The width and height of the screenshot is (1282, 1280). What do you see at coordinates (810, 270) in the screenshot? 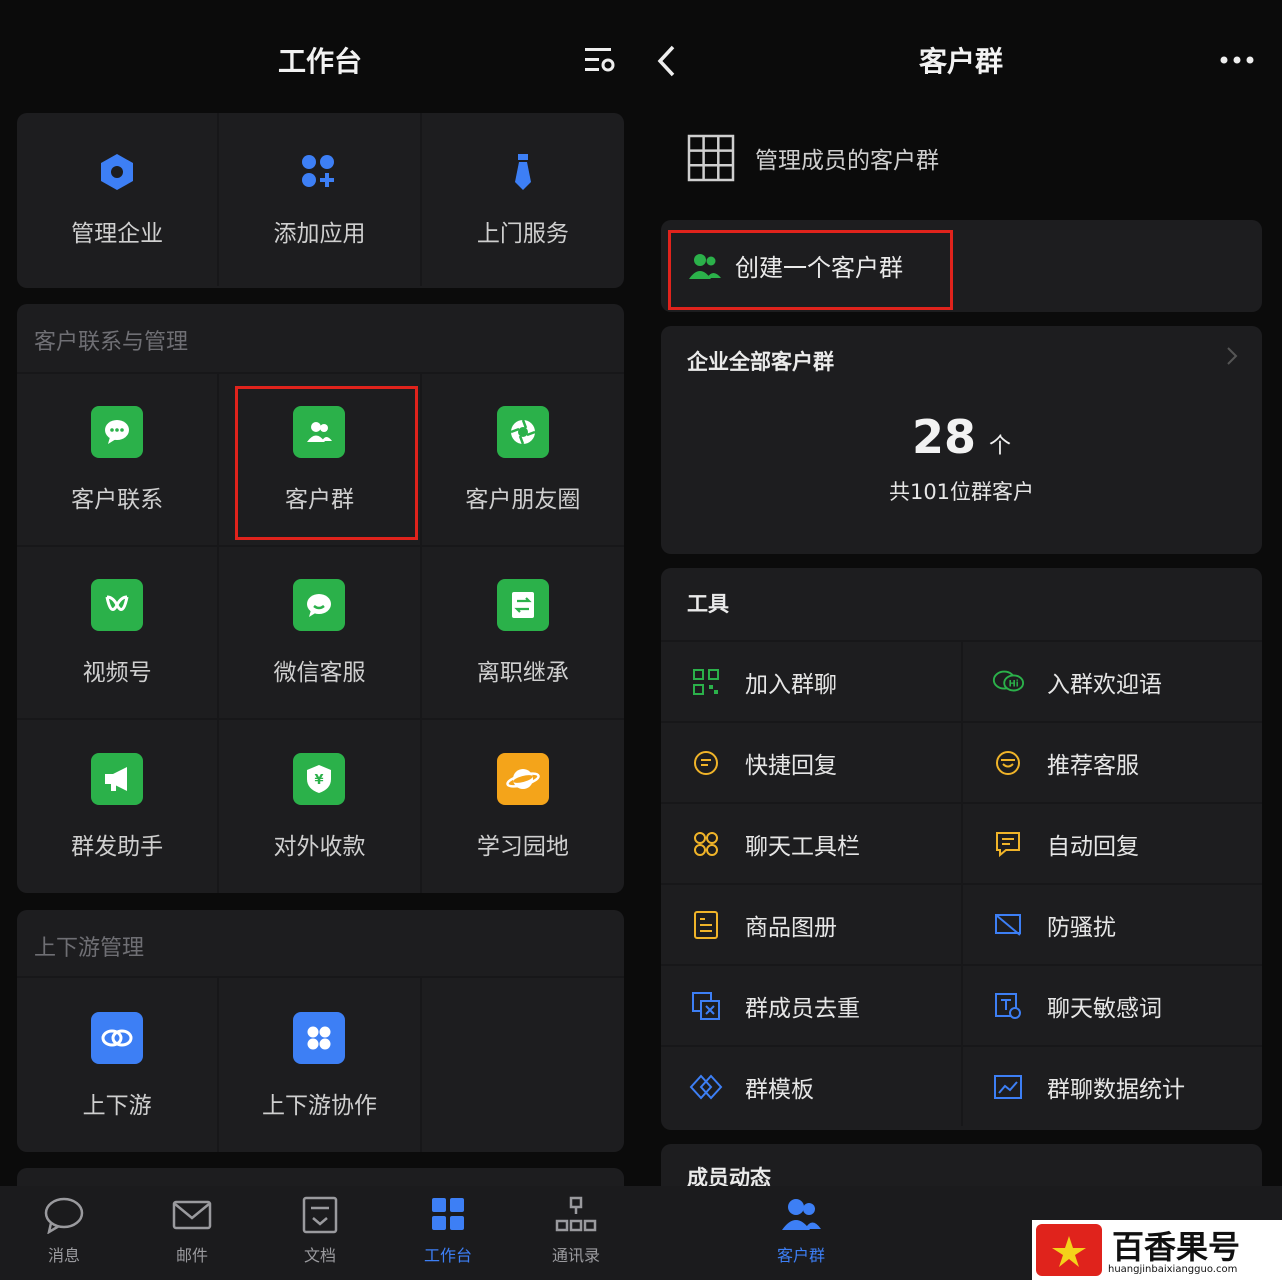
I see `highlight-box` at bounding box center [810, 270].